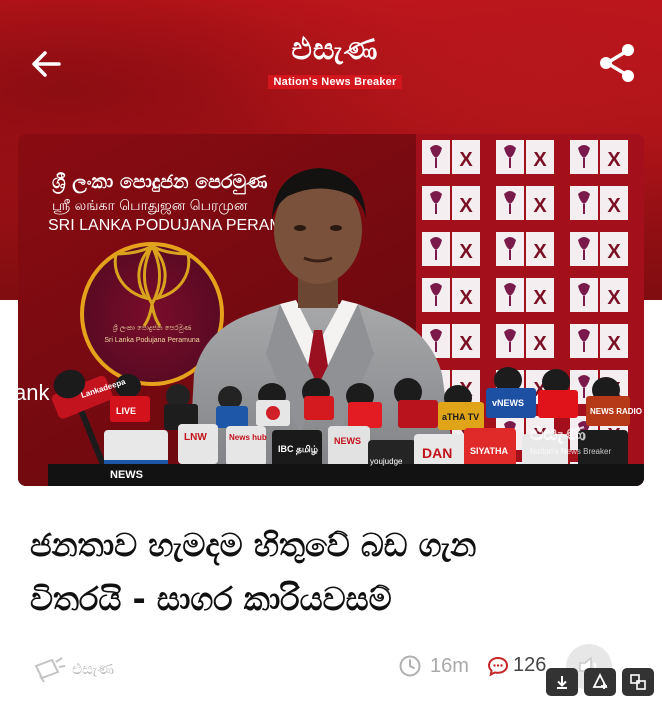 This screenshot has width=662, height=704. What do you see at coordinates (195, 437) in the screenshot?
I see `mic-label-3: LNW` at bounding box center [195, 437].